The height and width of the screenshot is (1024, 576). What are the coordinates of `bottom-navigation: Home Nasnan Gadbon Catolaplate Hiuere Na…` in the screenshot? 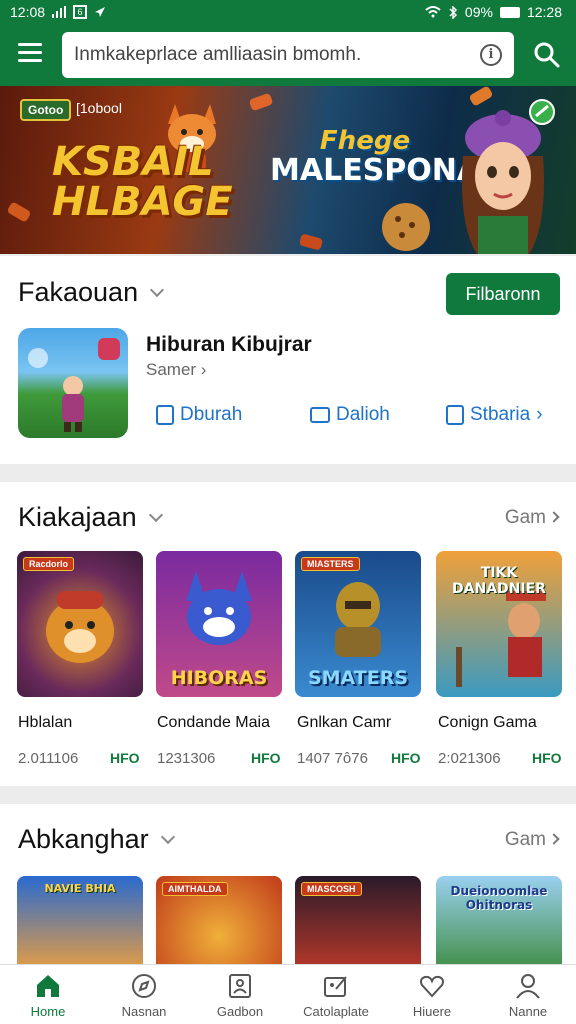 It's located at (288, 994).